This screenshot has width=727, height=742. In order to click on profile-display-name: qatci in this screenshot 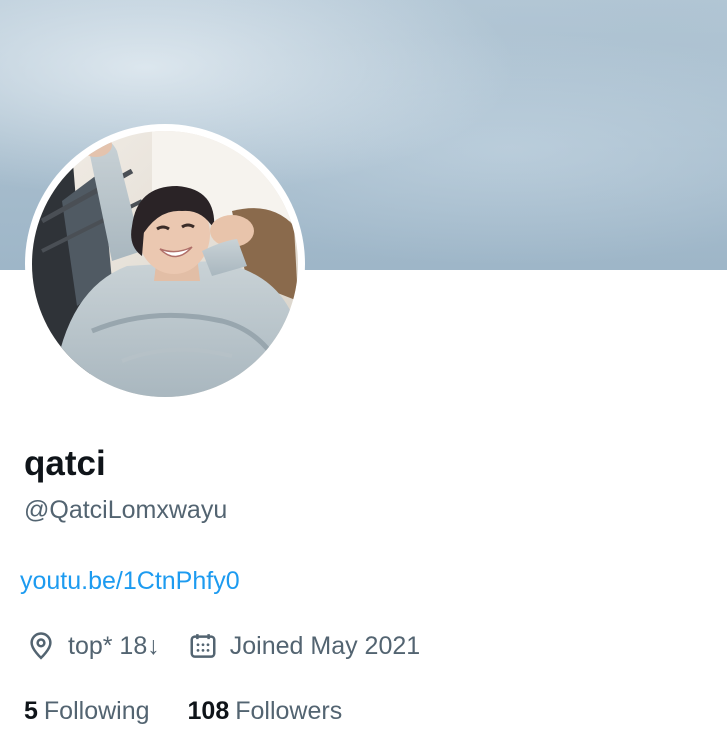, I will do `click(65, 463)`.